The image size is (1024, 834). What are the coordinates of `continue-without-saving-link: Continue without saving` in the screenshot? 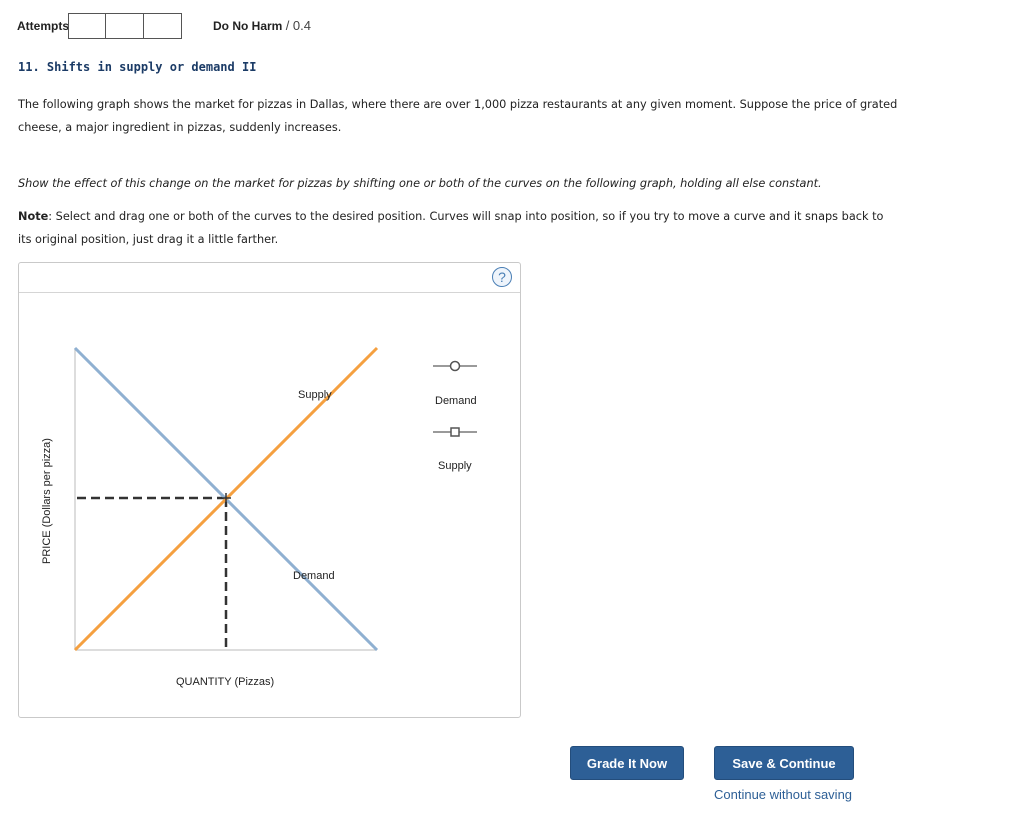 It's located at (783, 794).